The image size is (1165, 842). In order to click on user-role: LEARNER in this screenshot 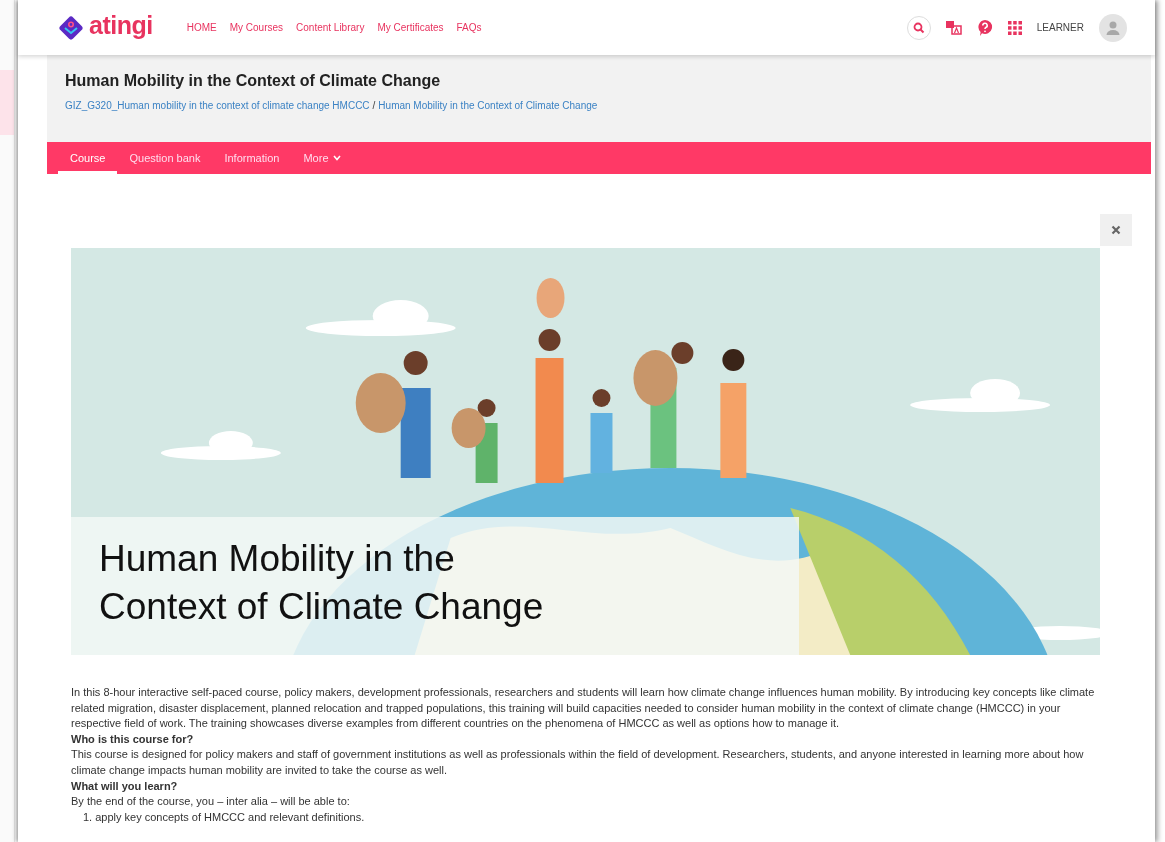, I will do `click(1060, 27)`.